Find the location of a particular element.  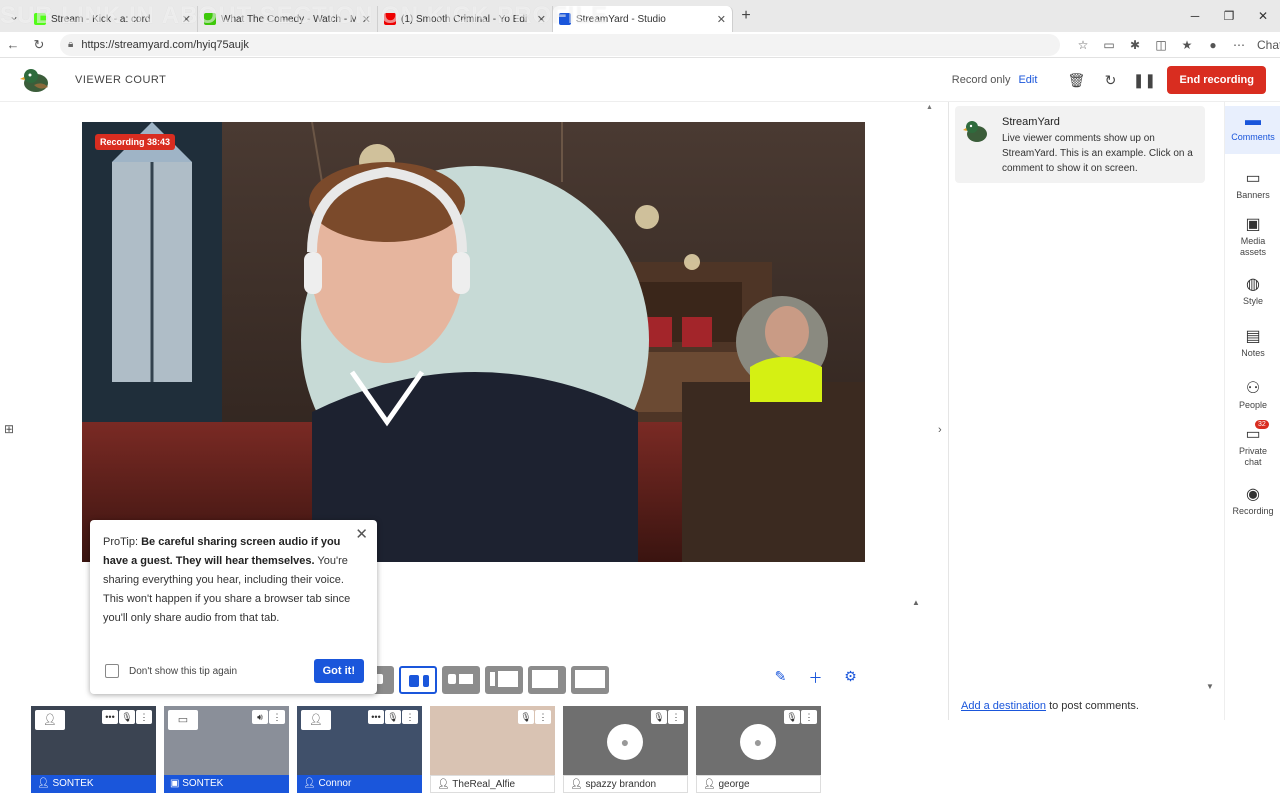

streamyard-logo-icon is located at coordinates (34, 80).